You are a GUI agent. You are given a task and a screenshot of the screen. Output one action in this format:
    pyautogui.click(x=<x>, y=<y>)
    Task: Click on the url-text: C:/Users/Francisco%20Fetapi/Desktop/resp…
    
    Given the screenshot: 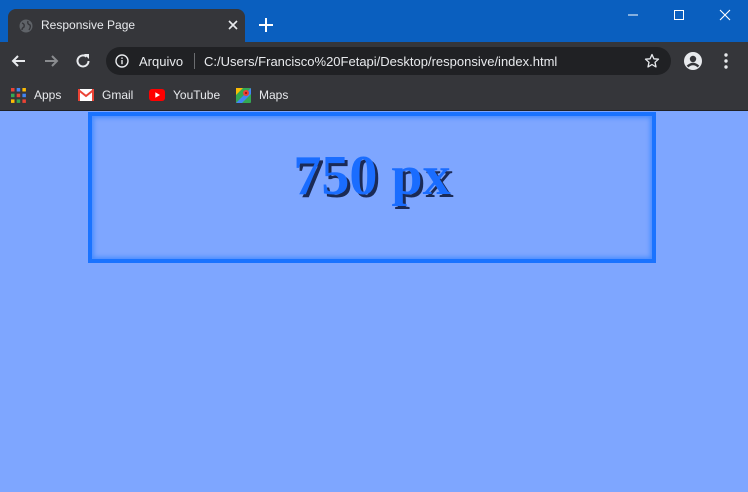 What is the action you would take?
    pyautogui.click(x=380, y=61)
    